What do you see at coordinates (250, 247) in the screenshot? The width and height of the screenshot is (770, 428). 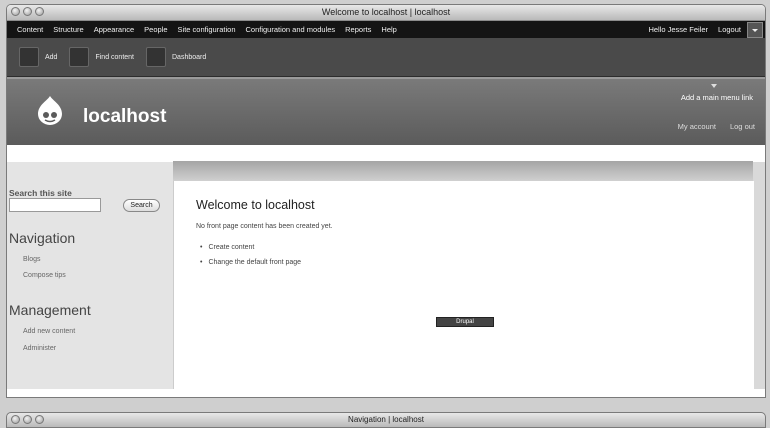 I see `create-content-link: Create content` at bounding box center [250, 247].